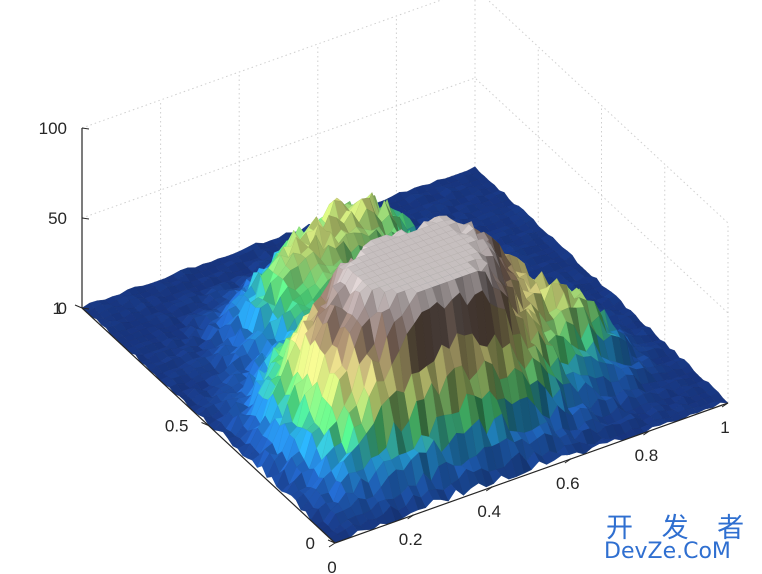  What do you see at coordinates (53, 128) in the screenshot?
I see `z-tick-label: 100` at bounding box center [53, 128].